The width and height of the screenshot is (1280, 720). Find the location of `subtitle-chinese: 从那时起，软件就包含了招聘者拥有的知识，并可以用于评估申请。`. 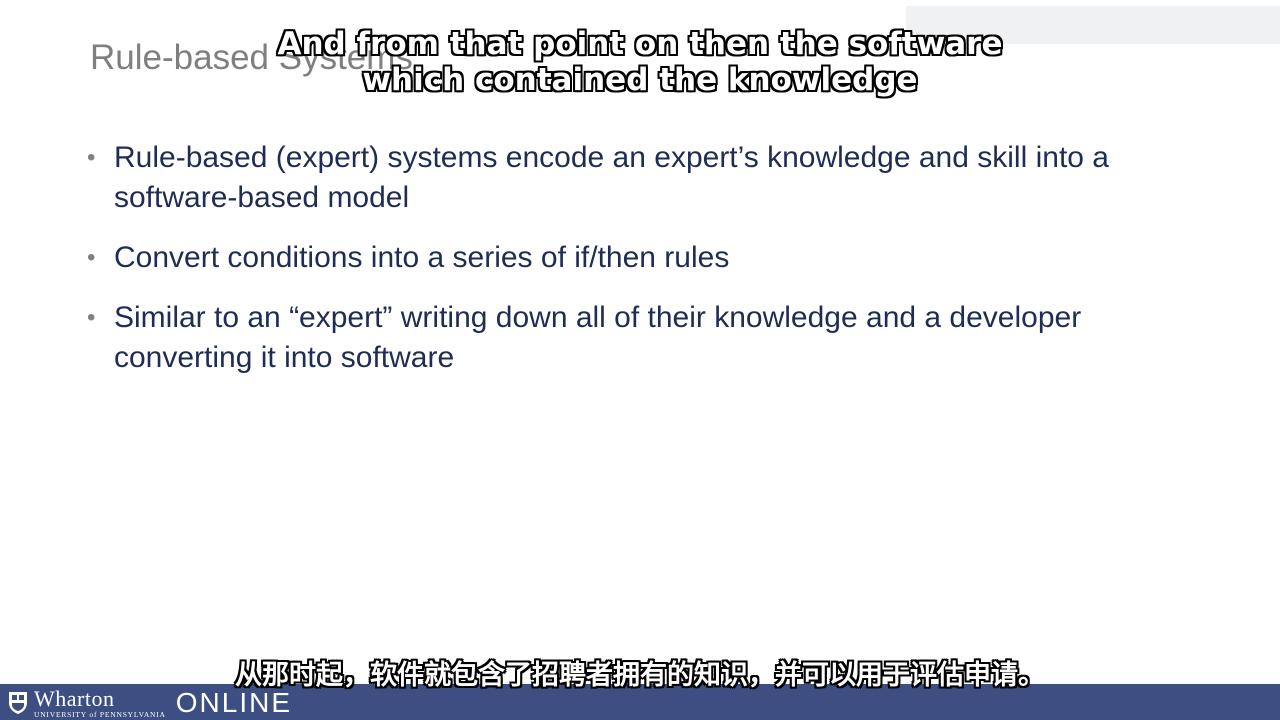

subtitle-chinese: 从那时起，软件就包含了招聘者拥有的知识，并可以用于评估申请。 is located at coordinates (640, 675).